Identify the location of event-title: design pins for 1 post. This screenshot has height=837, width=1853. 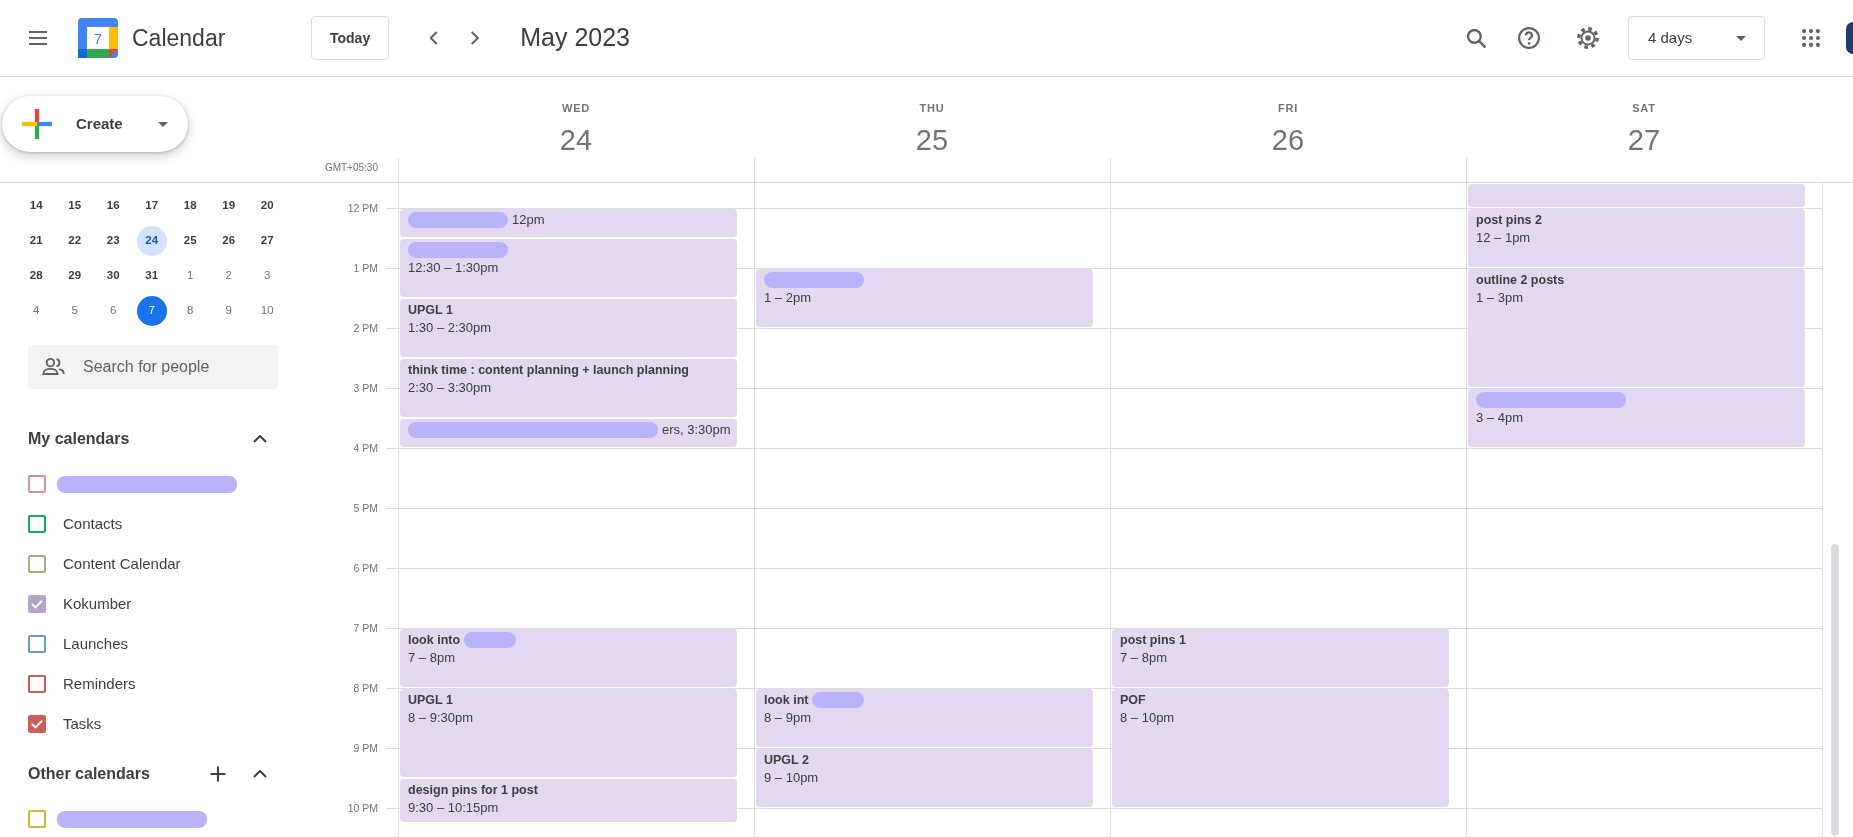
(473, 790).